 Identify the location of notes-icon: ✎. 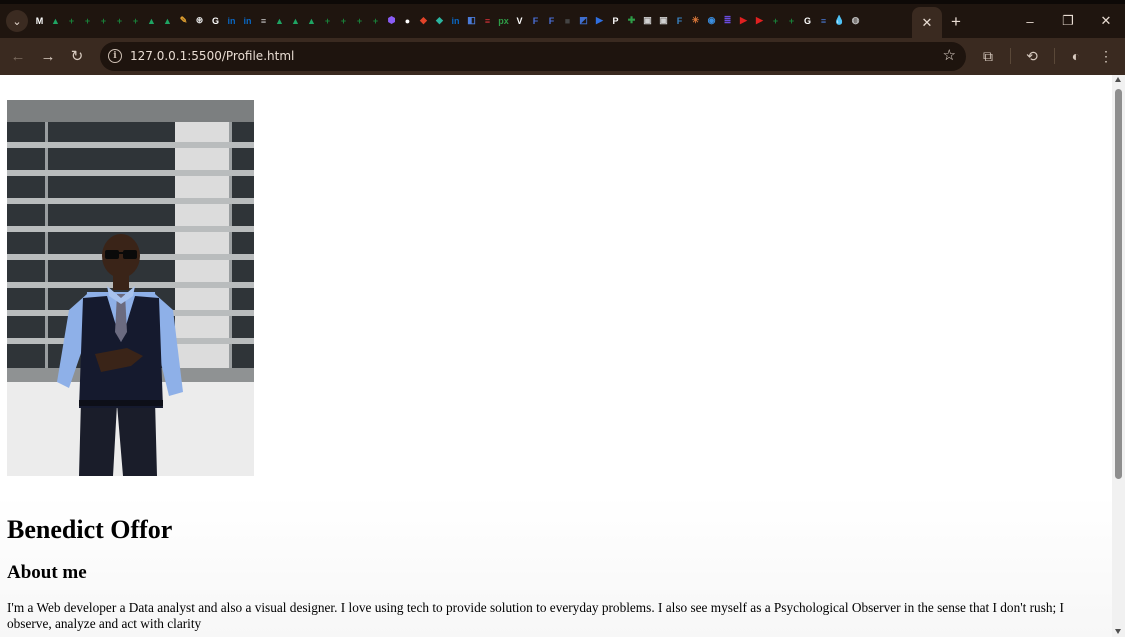
(183, 20).